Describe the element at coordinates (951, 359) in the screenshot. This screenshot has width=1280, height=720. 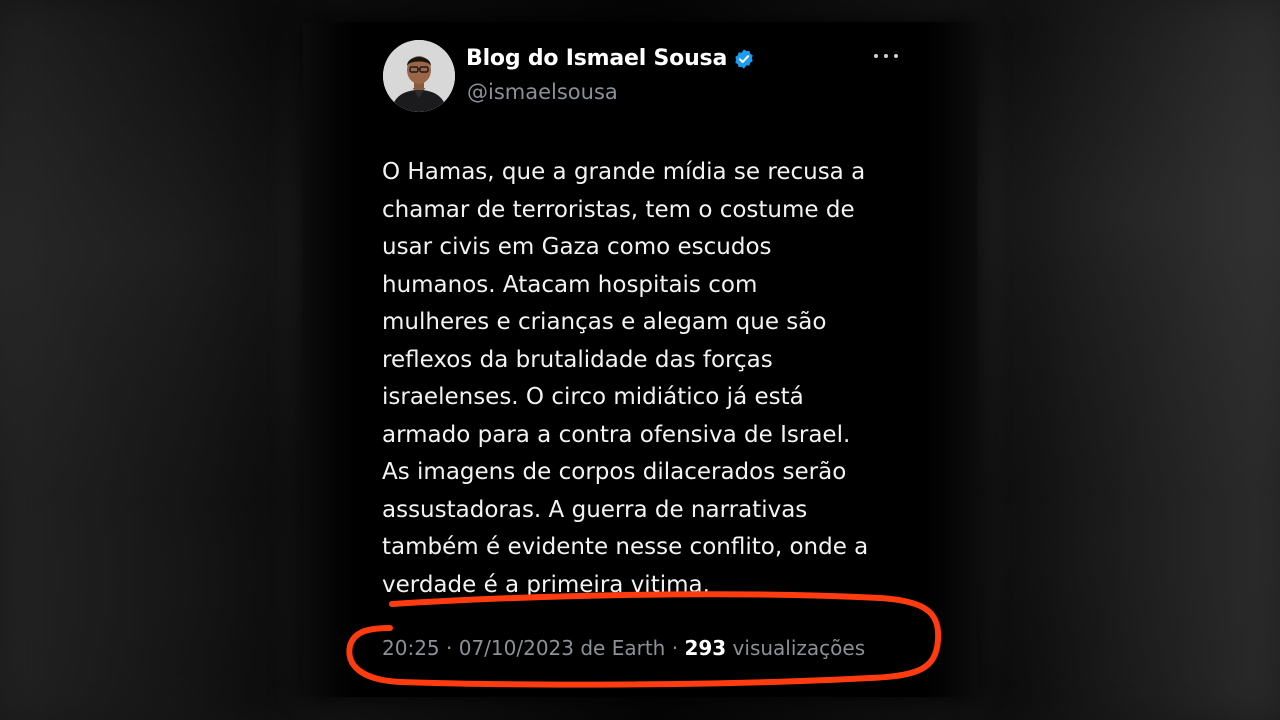
I see `card-edge-right` at that location.